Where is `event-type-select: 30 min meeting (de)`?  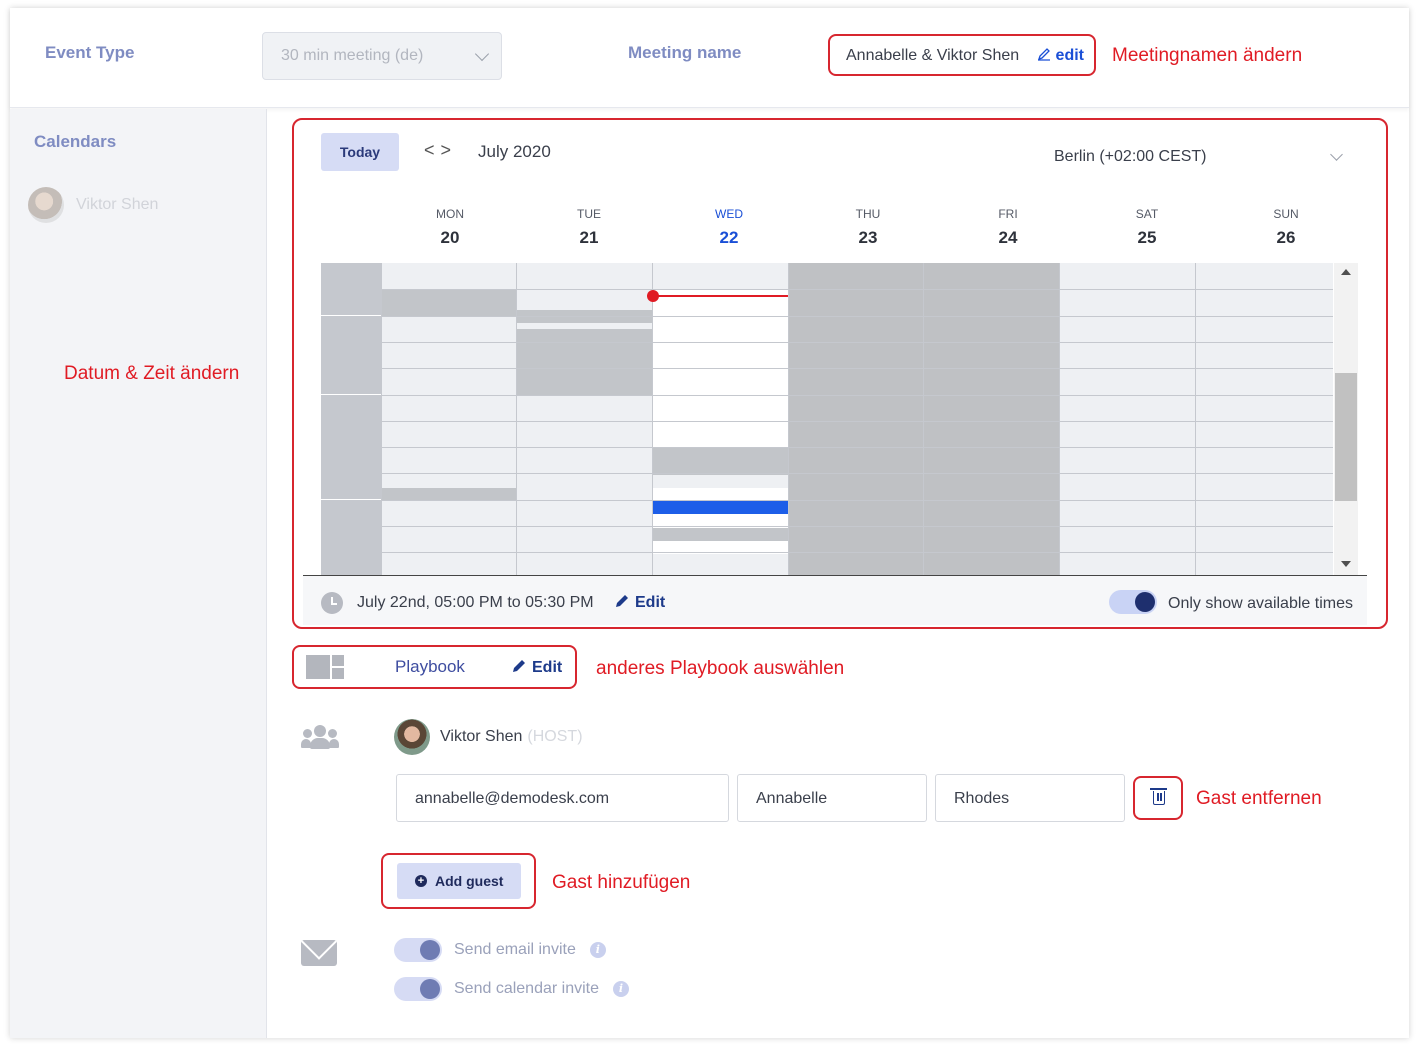
event-type-select: 30 min meeting (de) is located at coordinates (382, 56).